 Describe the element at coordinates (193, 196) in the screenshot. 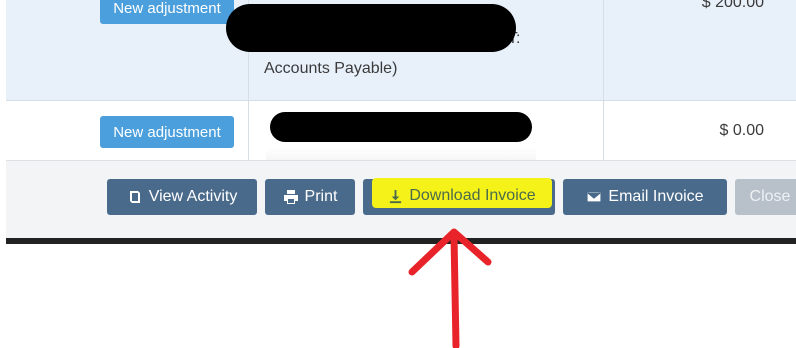

I see `view-activity-label: View Activity` at that location.